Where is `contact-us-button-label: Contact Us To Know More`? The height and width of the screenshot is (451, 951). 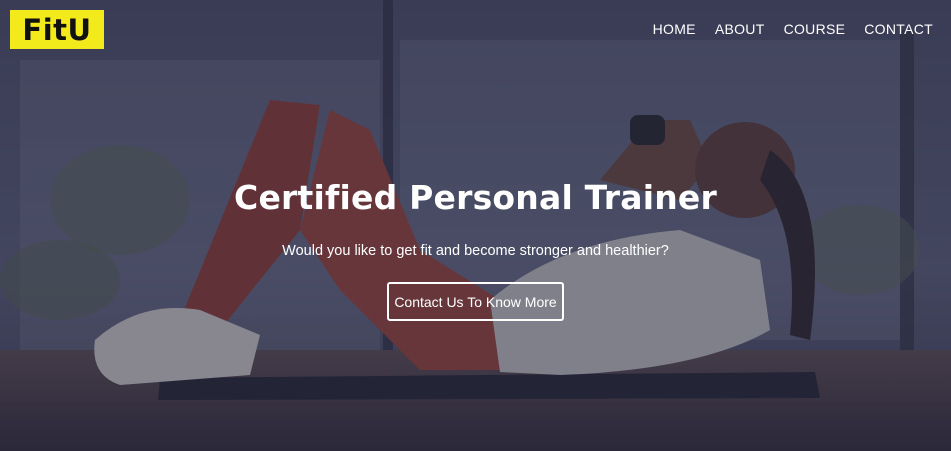 contact-us-button-label: Contact Us To Know More is located at coordinates (475, 301).